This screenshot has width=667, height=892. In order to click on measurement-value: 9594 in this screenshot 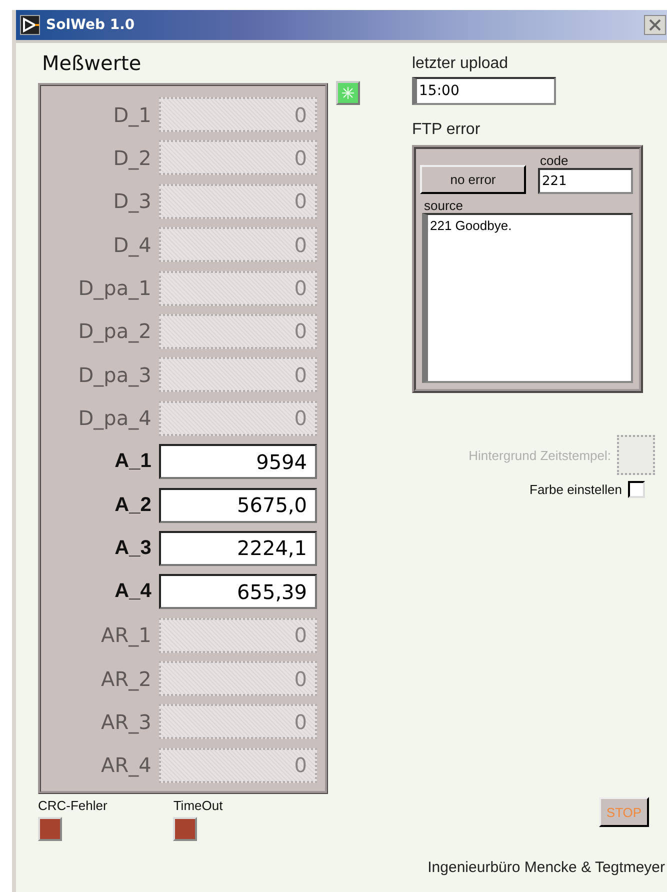, I will do `click(238, 462)`.